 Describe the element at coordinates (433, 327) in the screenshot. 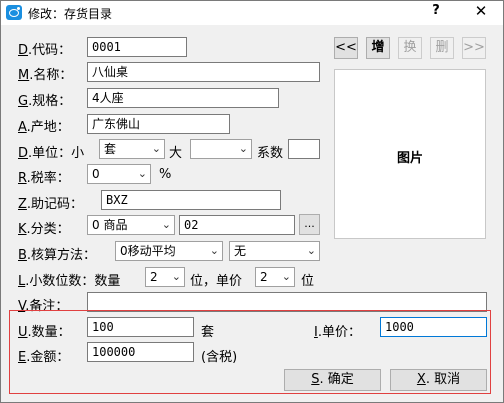

I see `unit-price-input: 1000` at that location.